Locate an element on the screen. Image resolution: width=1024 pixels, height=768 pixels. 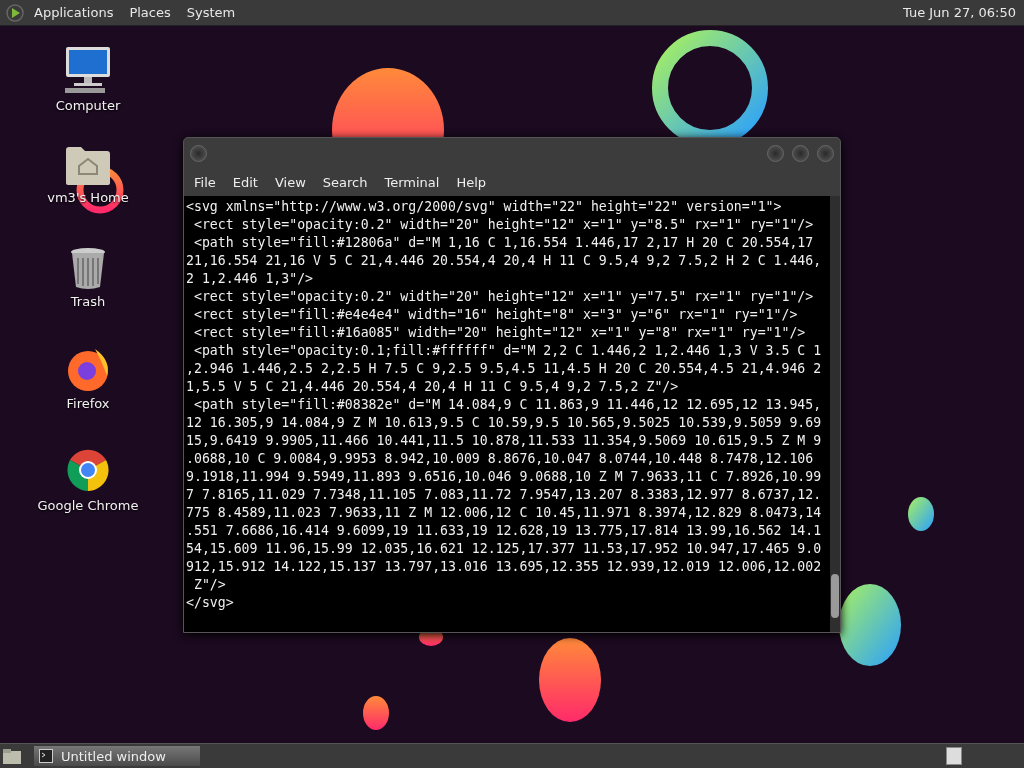
menu-item: File is located at coordinates (206, 182).